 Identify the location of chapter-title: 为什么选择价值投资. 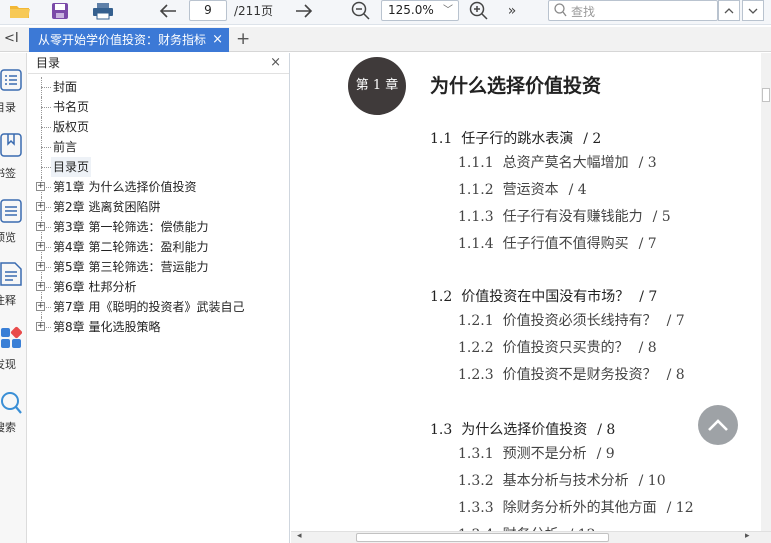
(516, 86).